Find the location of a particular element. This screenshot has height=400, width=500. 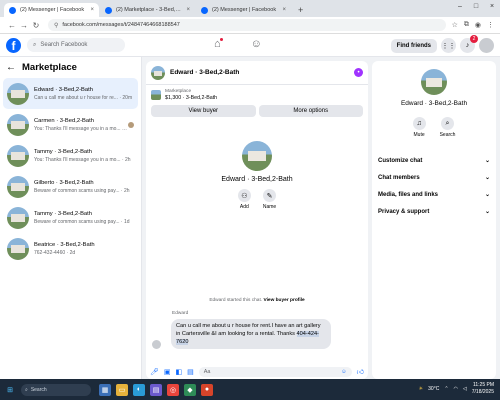

sticker-icon: ◧ is located at coordinates (179, 372).